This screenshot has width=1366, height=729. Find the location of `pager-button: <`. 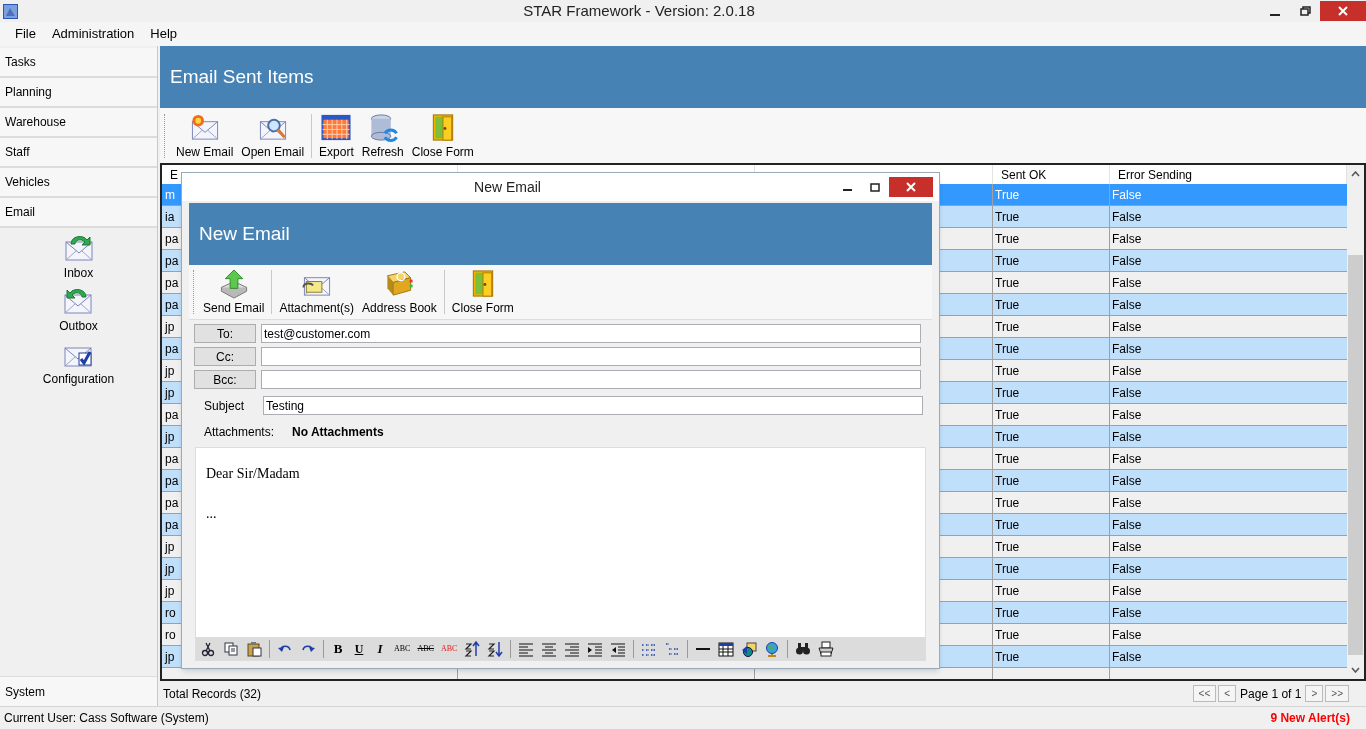

pager-button: < is located at coordinates (1227, 693).